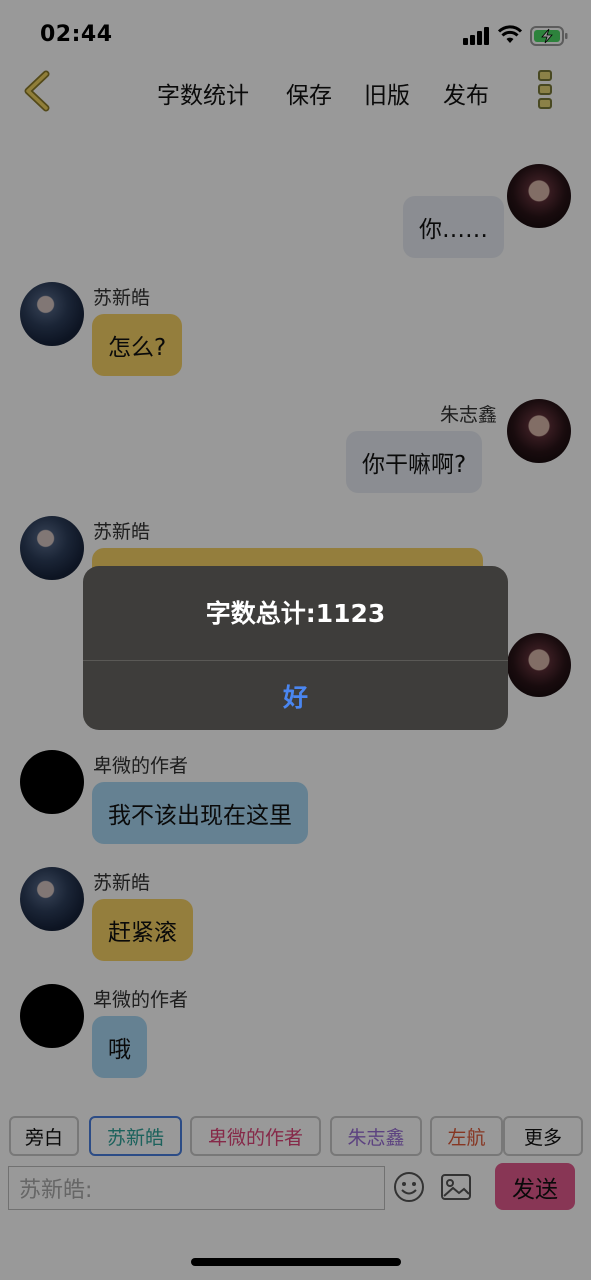  Describe the element at coordinates (295, 648) in the screenshot. I see `word-count-alert: 字数总计:1123 好` at that location.